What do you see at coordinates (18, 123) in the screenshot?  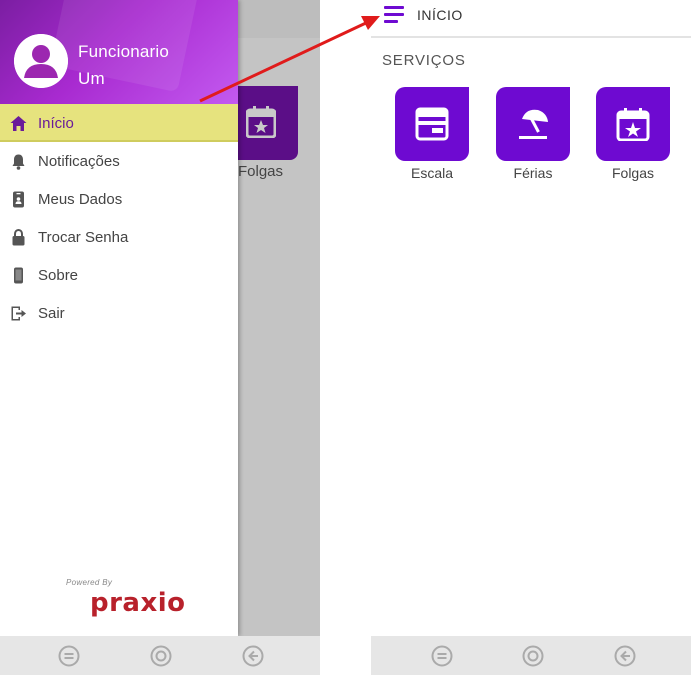 I see `home-icon` at bounding box center [18, 123].